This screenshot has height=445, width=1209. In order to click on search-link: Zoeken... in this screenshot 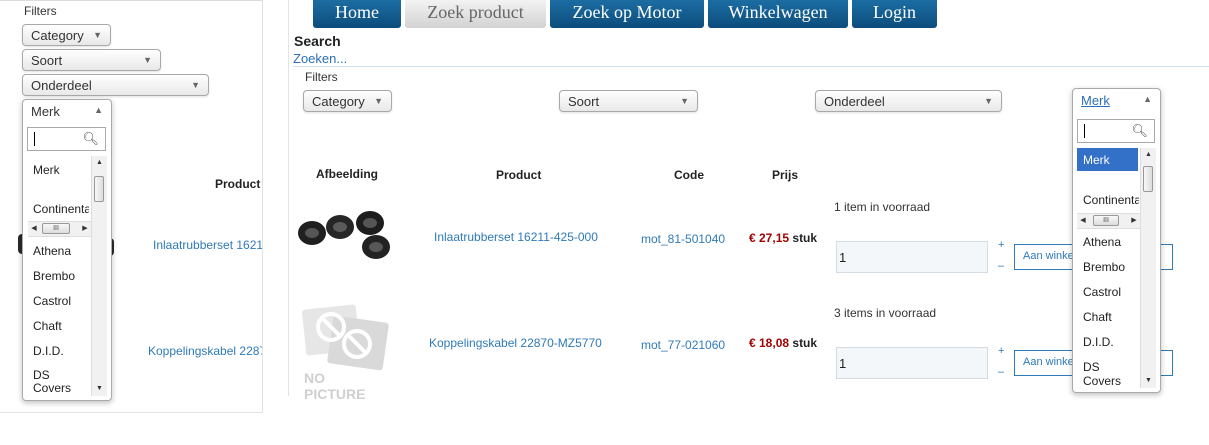, I will do `click(320, 58)`.